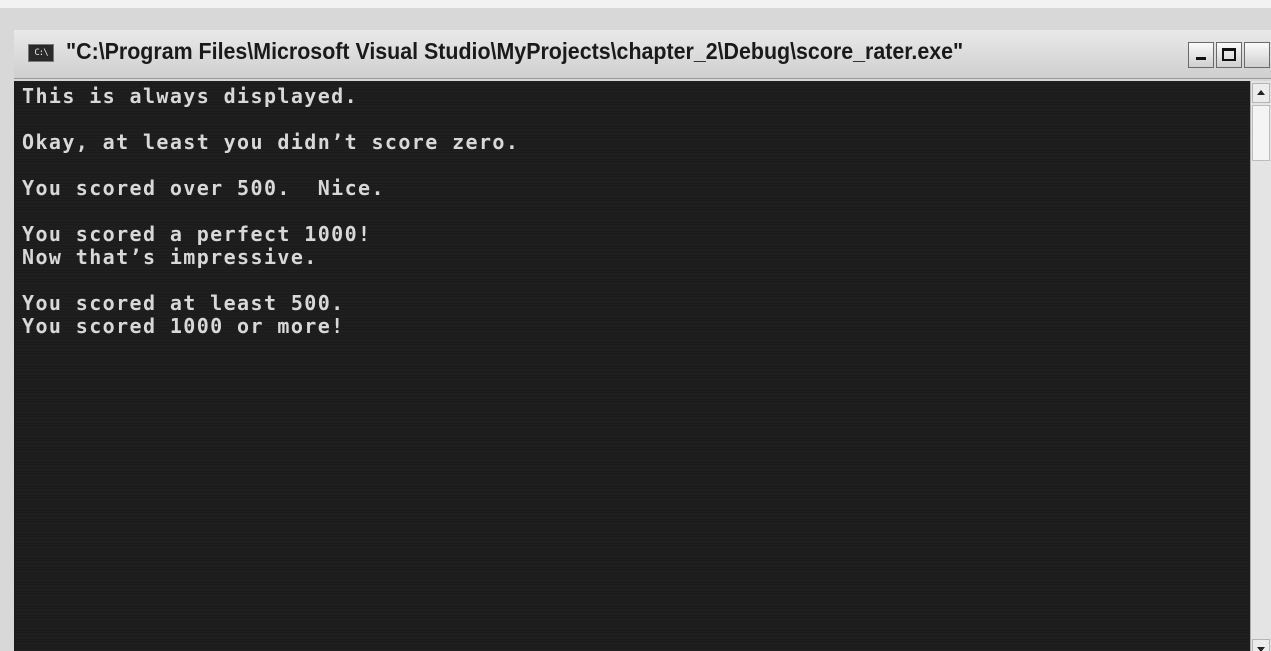 Image resolution: width=1271 pixels, height=651 pixels. What do you see at coordinates (1261, 649) in the screenshot?
I see `scroll-down-arrow-icon` at bounding box center [1261, 649].